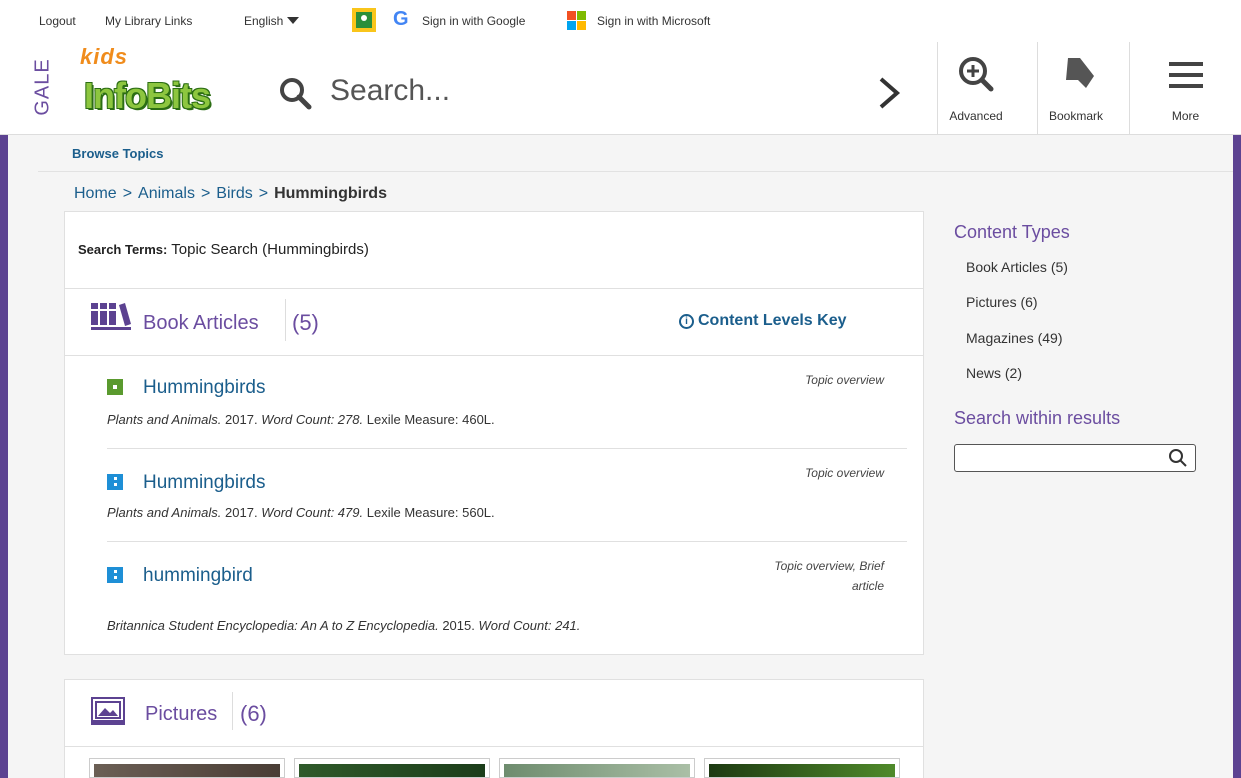 Image resolution: width=1241 pixels, height=778 pixels. What do you see at coordinates (1178, 458) in the screenshot?
I see `search-within-icon` at bounding box center [1178, 458].